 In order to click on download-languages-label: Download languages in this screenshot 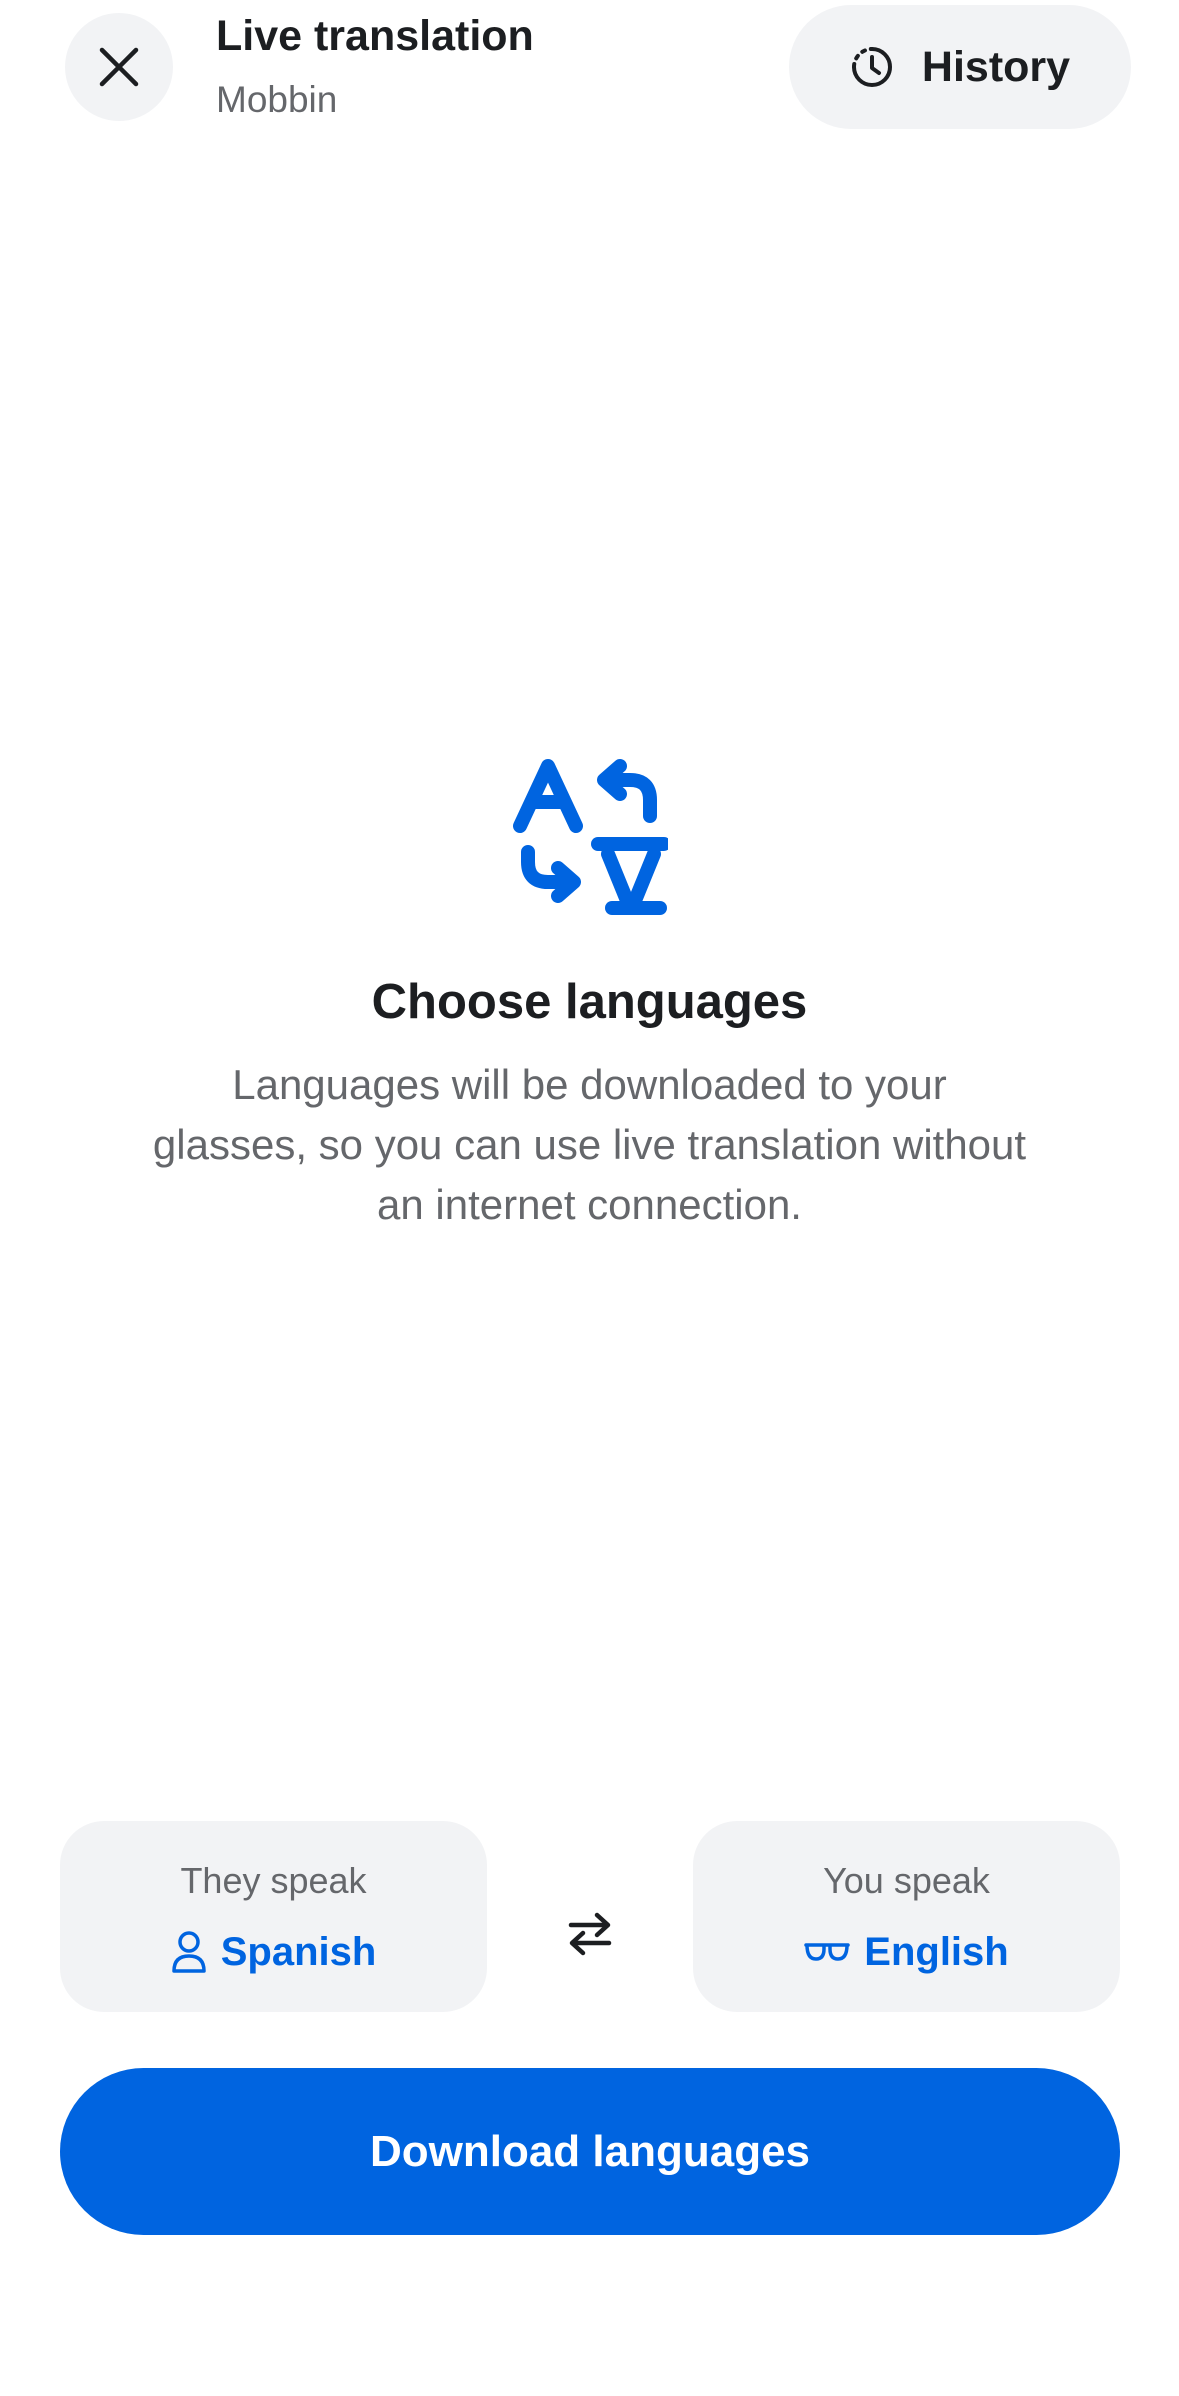, I will do `click(590, 2151)`.